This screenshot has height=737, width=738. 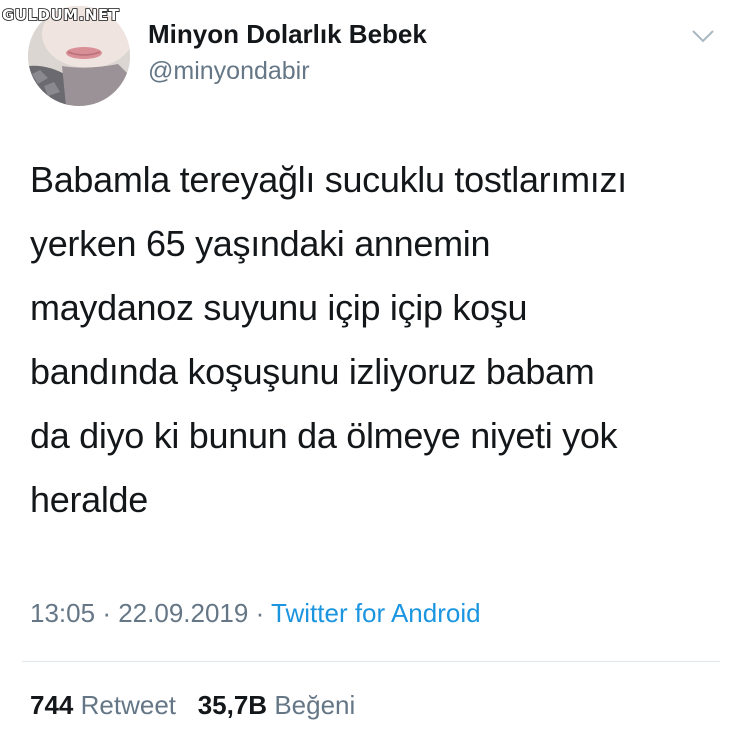 I want to click on divider, so click(x=371, y=661).